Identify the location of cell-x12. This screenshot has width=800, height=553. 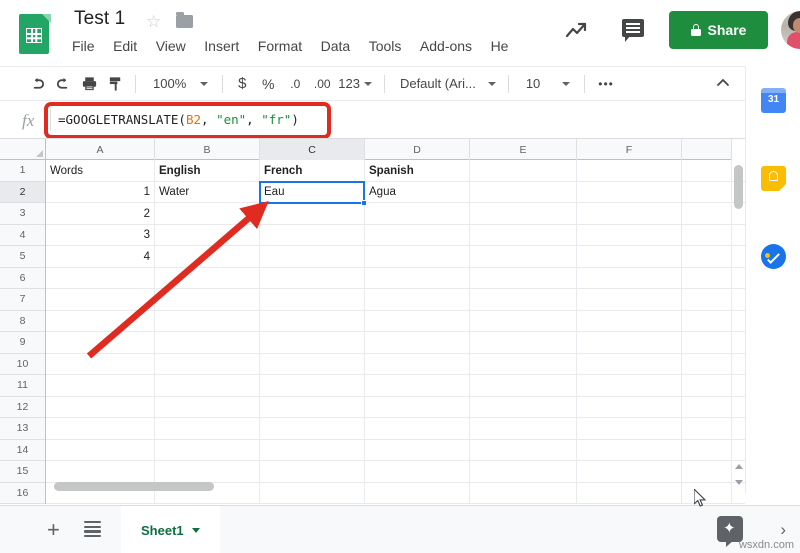
(707, 407).